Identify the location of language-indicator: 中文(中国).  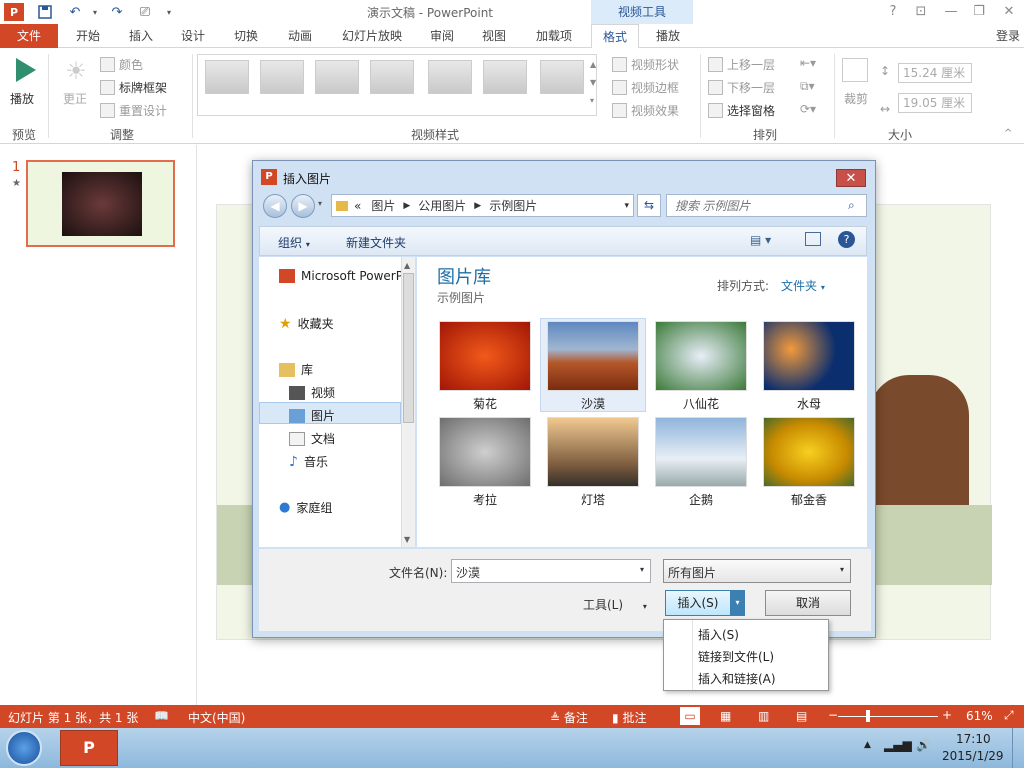
(216, 717).